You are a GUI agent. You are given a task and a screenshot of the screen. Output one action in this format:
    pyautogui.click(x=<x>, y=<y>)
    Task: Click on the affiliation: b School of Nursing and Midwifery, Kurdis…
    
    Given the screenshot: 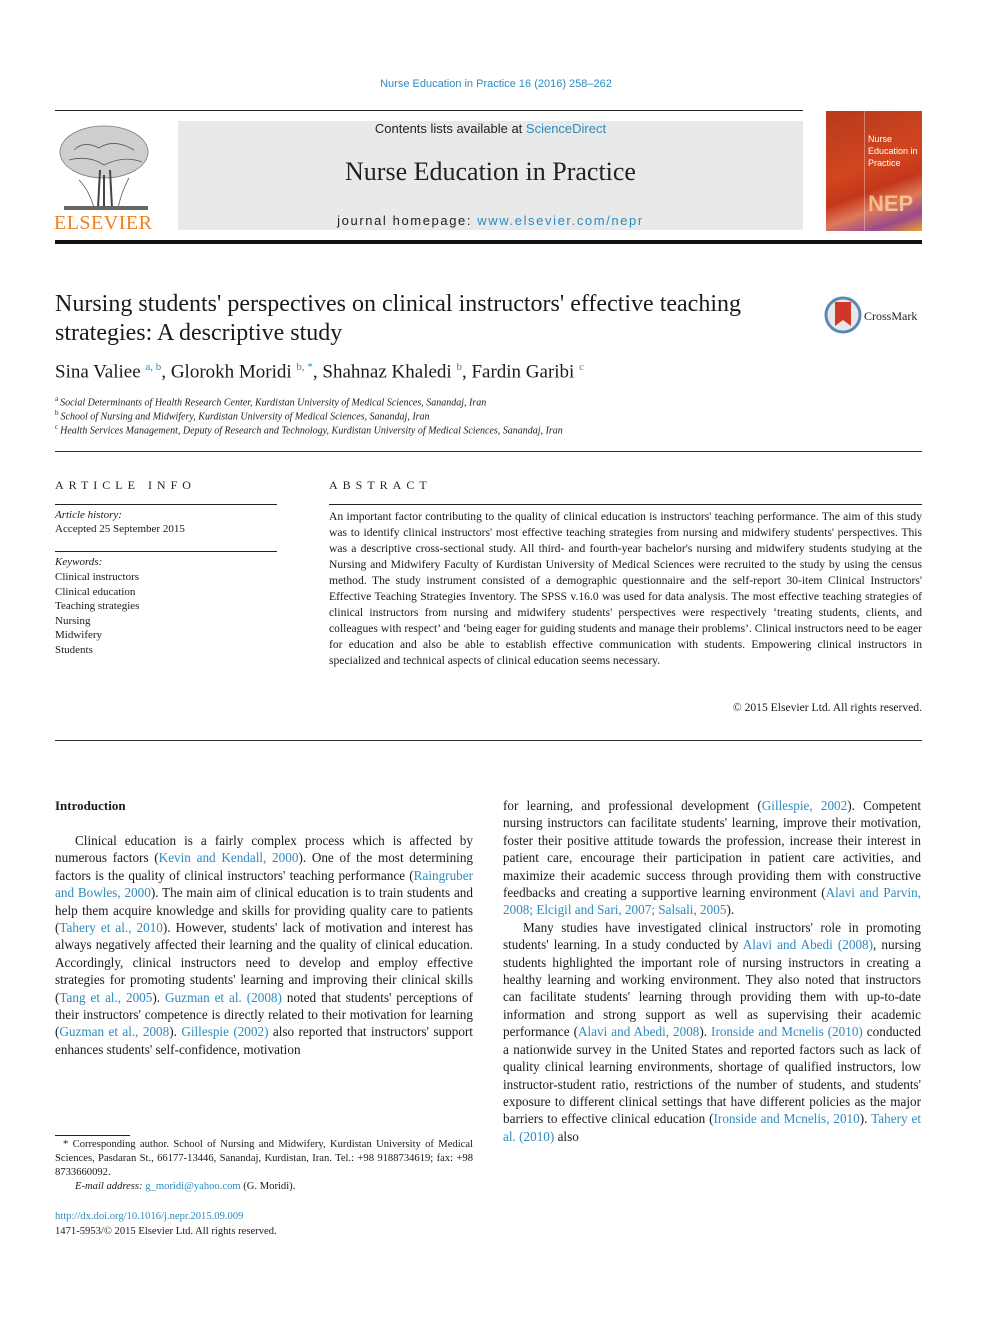 What is the action you would take?
    pyautogui.click(x=242, y=415)
    